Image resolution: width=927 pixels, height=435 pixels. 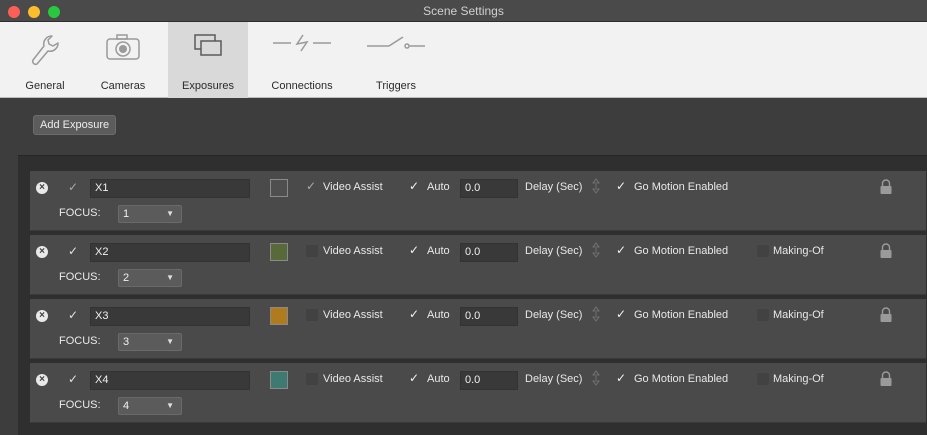 I want to click on focus-select: 1 ▼, so click(x=150, y=214).